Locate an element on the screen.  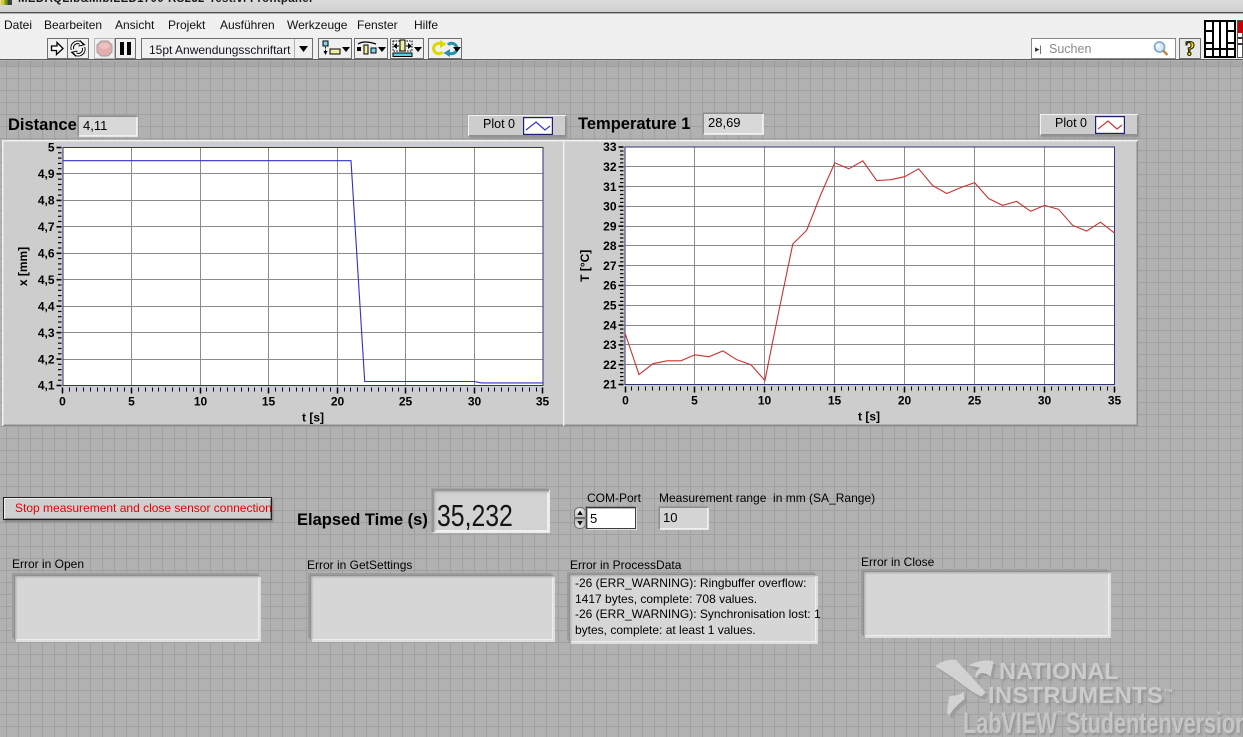
svg-text: 31 is located at coordinates (610, 187).